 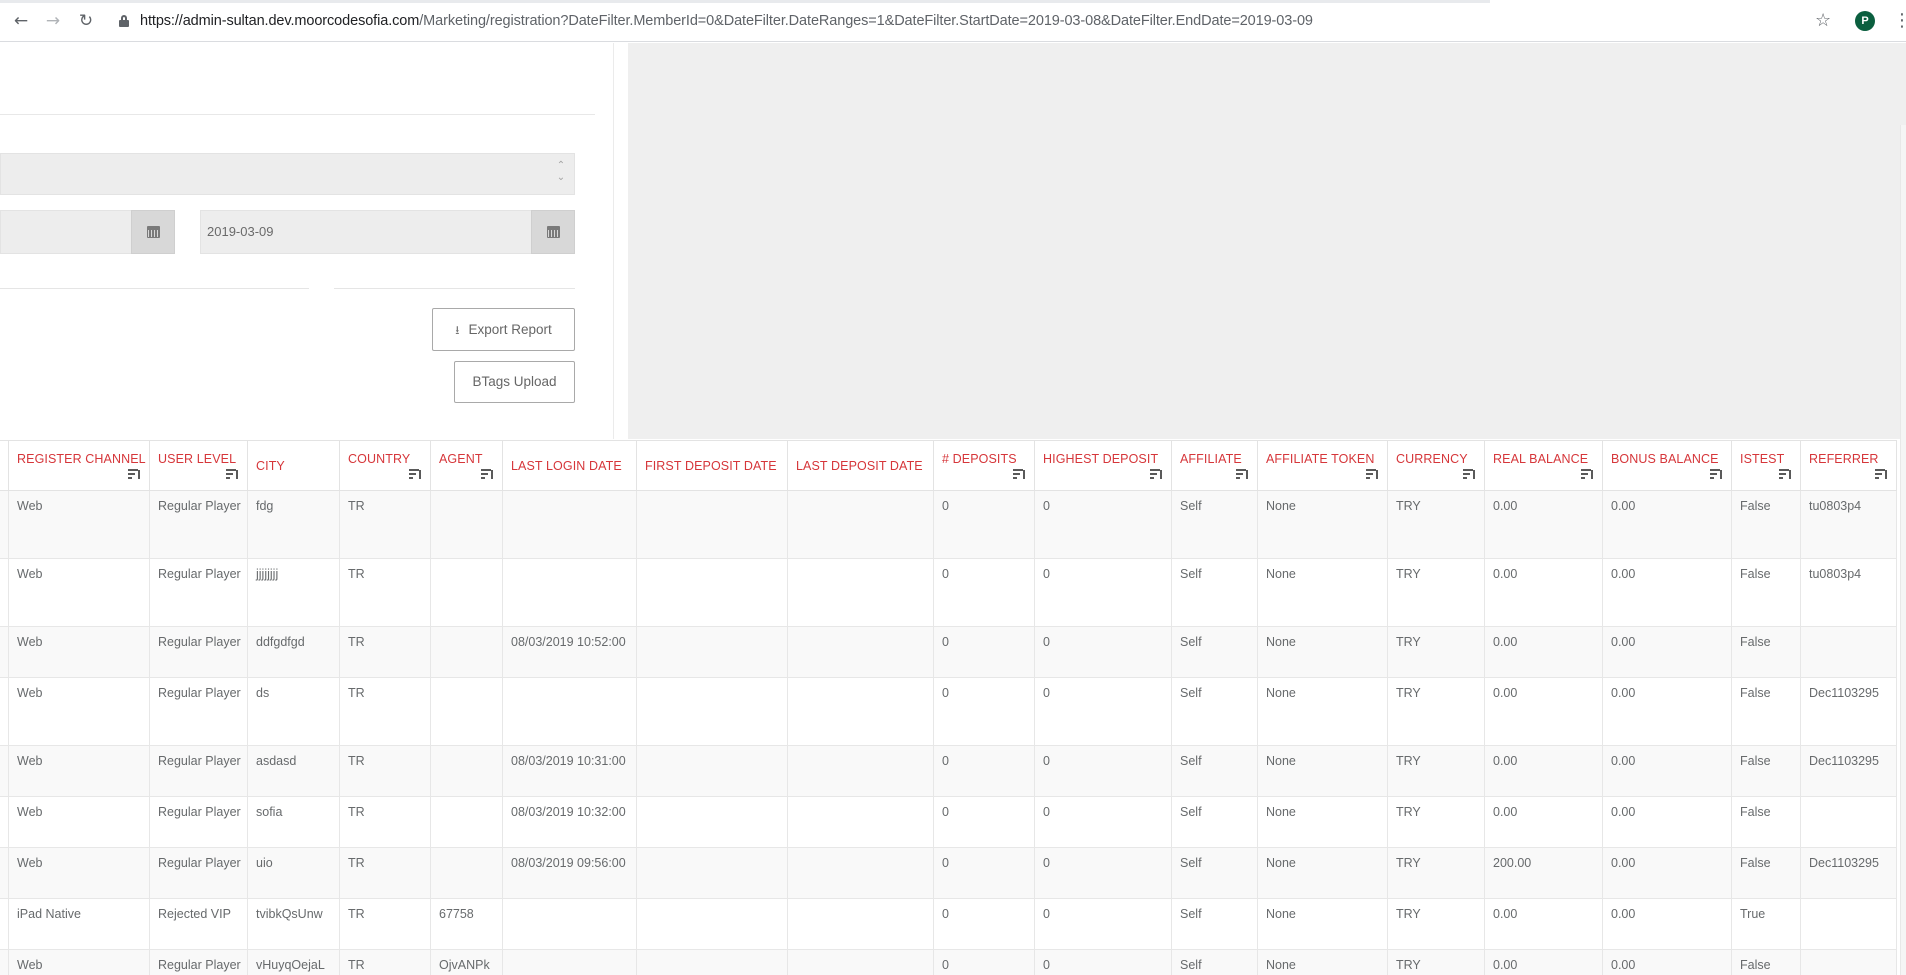 What do you see at coordinates (124, 21) in the screenshot?
I see `lock-icon` at bounding box center [124, 21].